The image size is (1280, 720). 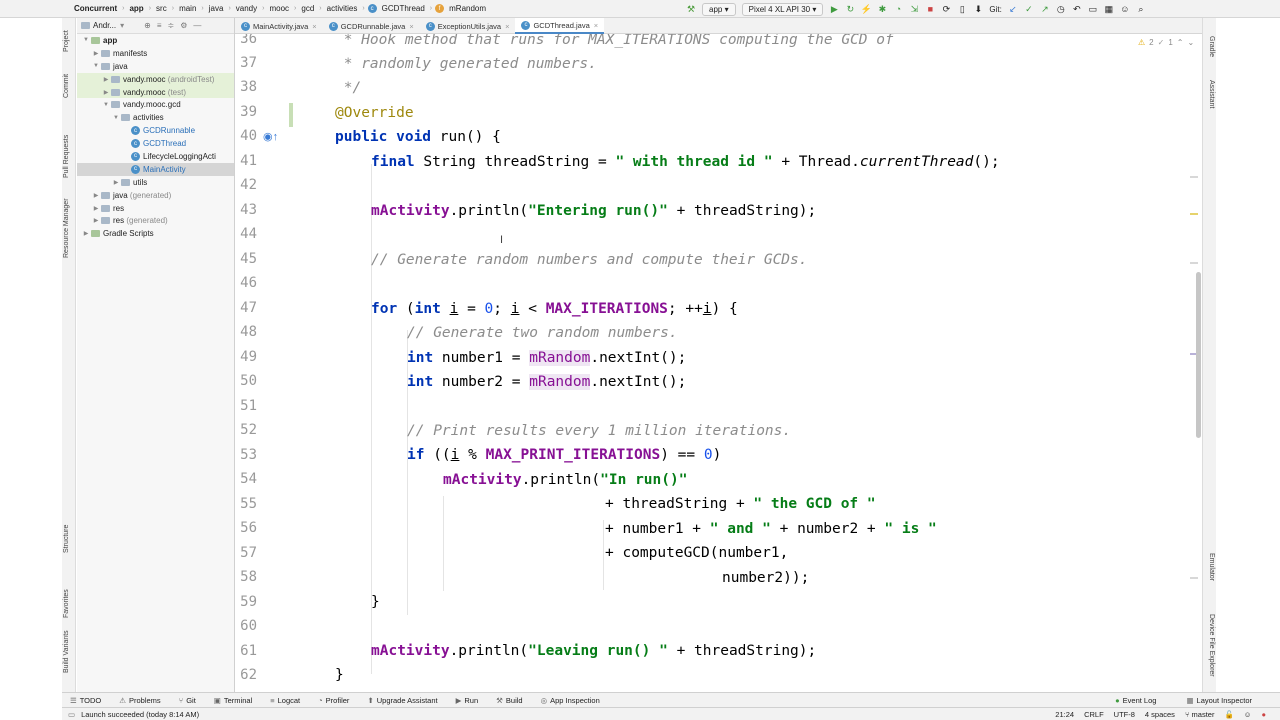 I want to click on tab-exceptionutils: c ExceptionUtils.java ×, so click(x=468, y=26).